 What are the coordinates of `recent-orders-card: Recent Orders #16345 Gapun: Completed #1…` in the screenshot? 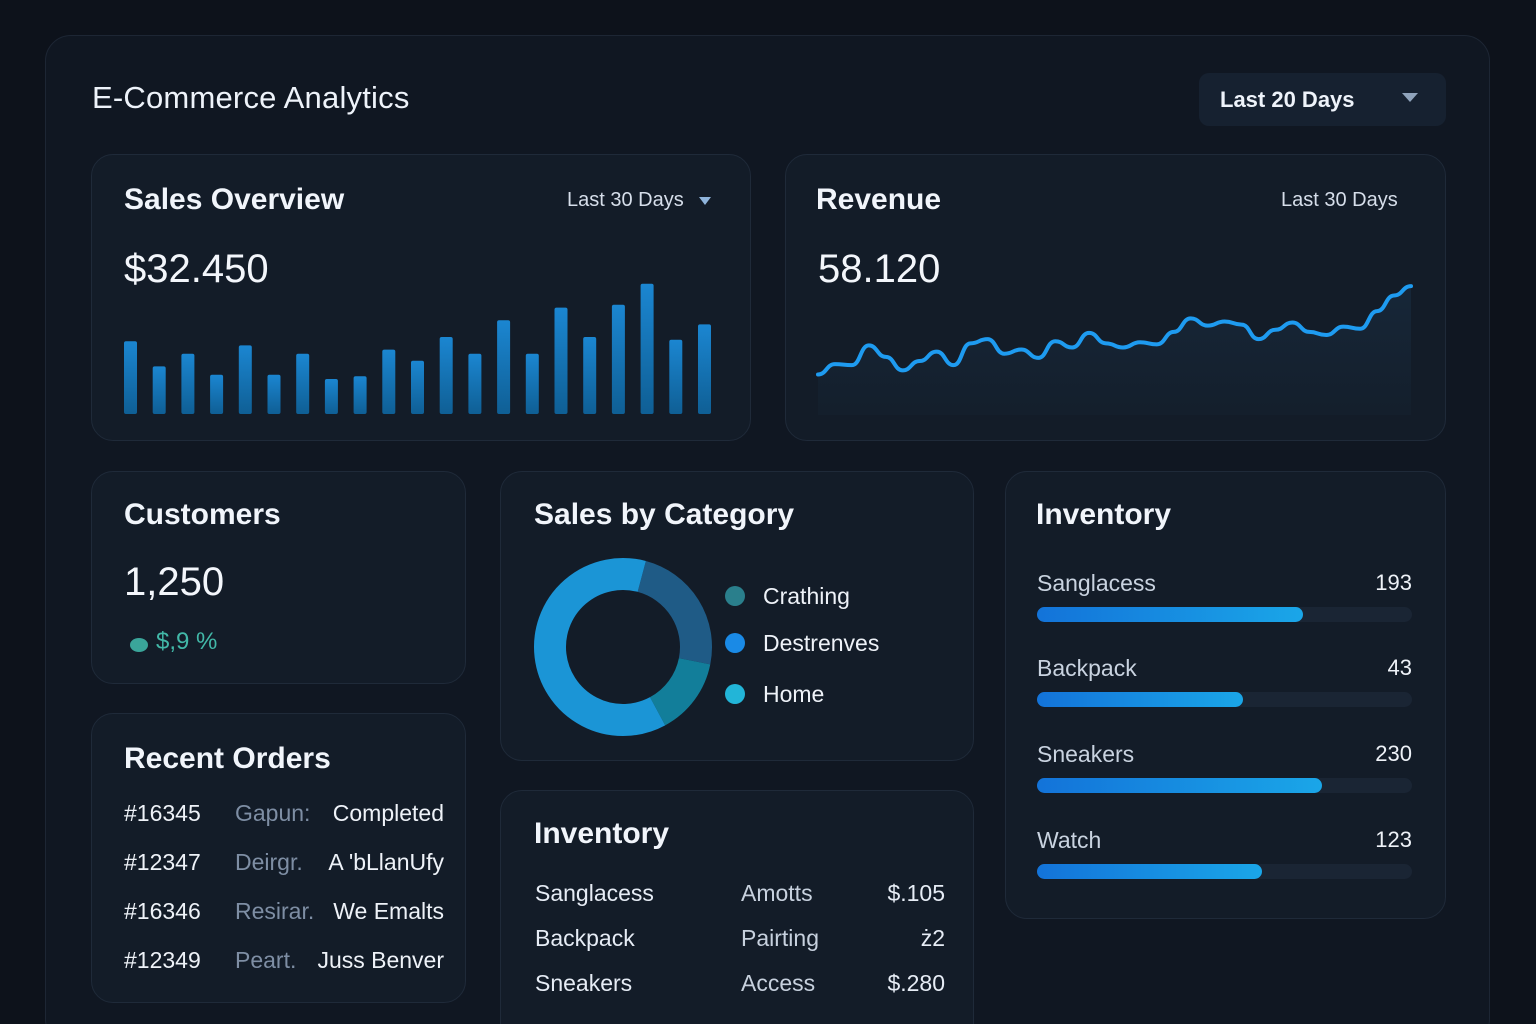 It's located at (278, 858).